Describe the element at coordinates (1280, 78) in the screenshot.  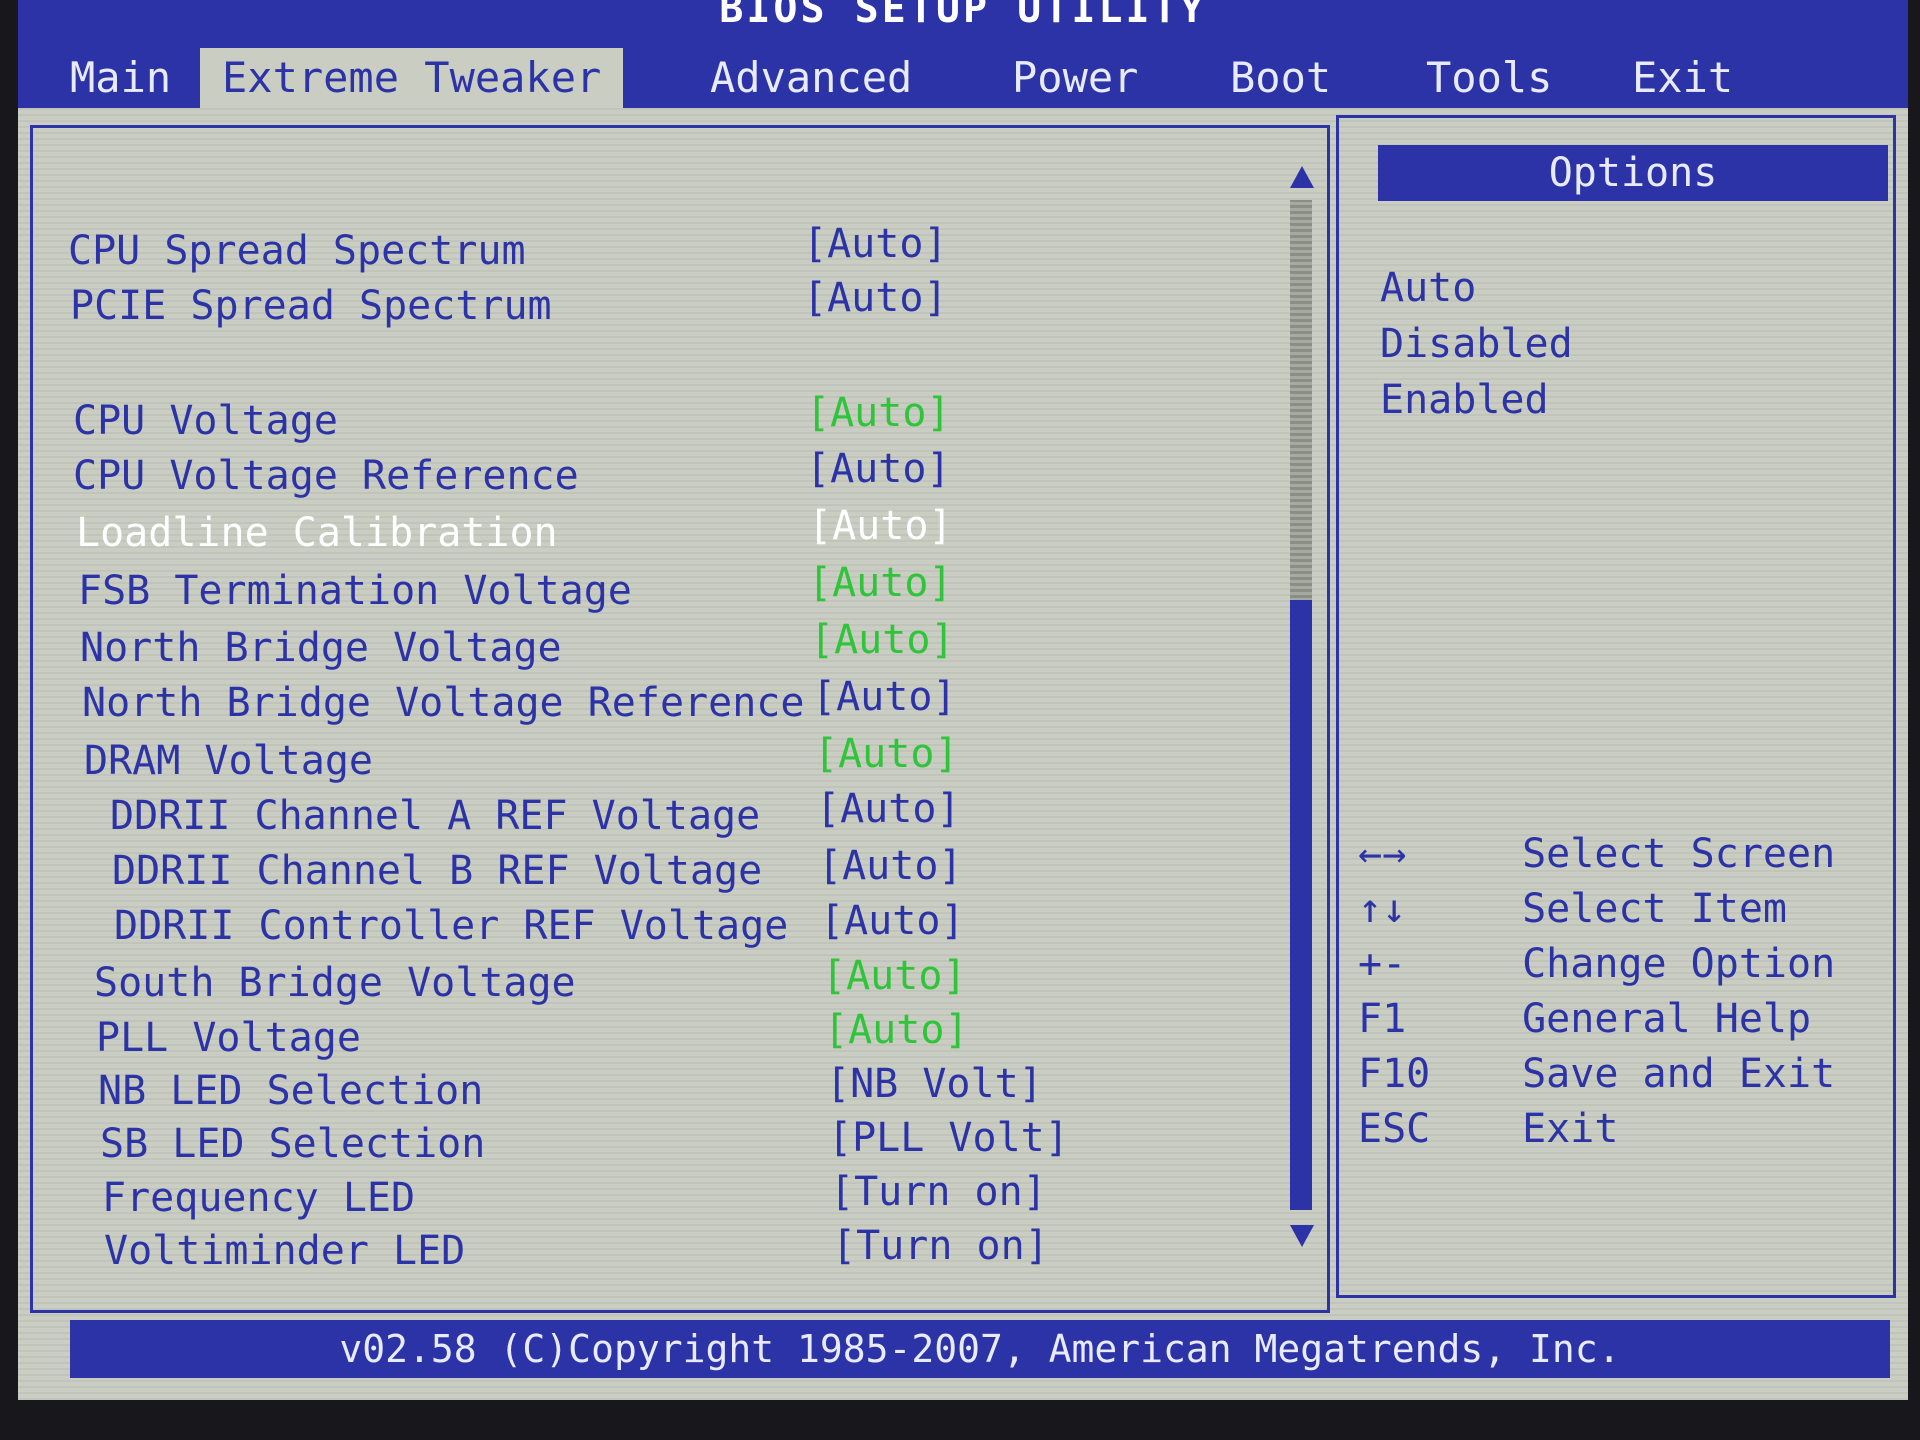
I see `tab-boot: Boot` at that location.